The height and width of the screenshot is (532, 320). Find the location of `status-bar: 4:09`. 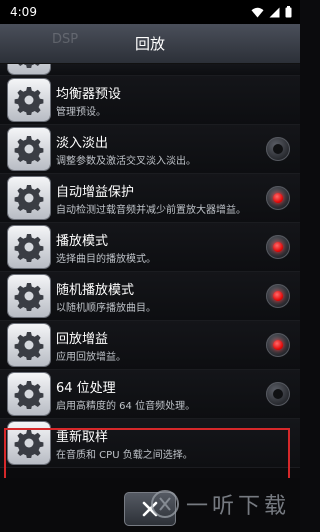

status-bar: 4:09 is located at coordinates (150, 12).